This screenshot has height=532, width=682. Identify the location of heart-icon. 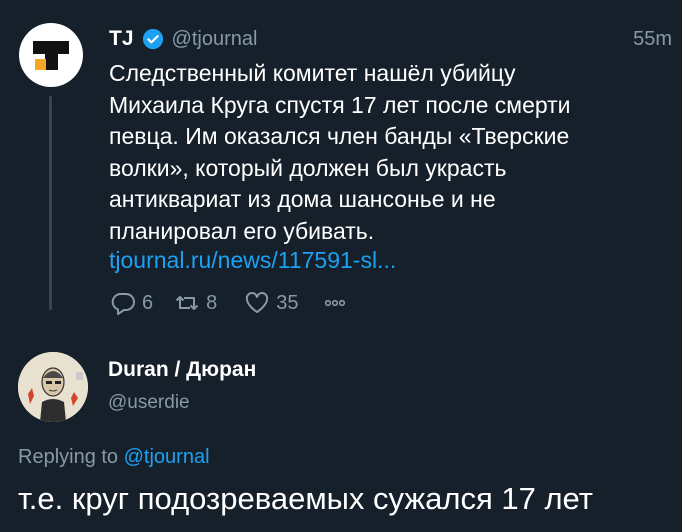
(257, 302).